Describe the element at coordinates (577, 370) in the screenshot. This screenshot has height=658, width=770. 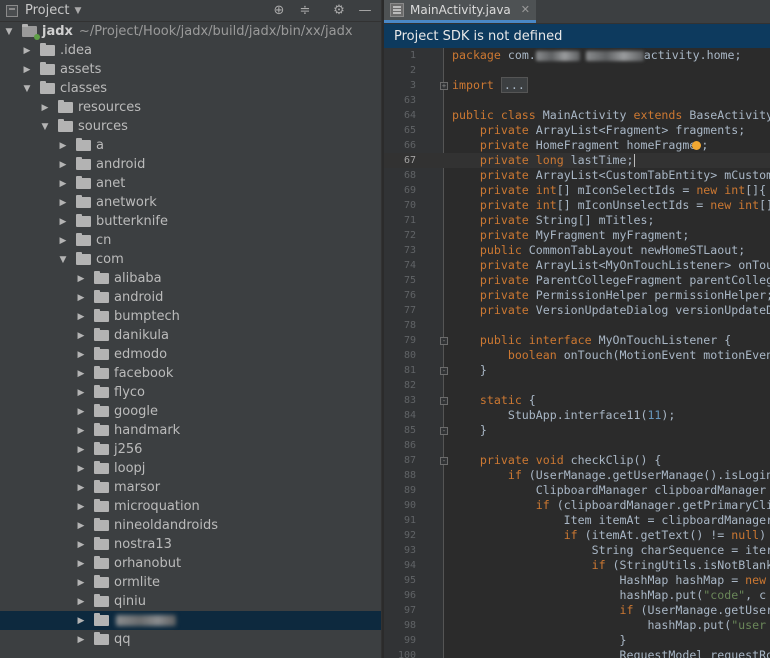
I see `code-line: 81 - }` at that location.